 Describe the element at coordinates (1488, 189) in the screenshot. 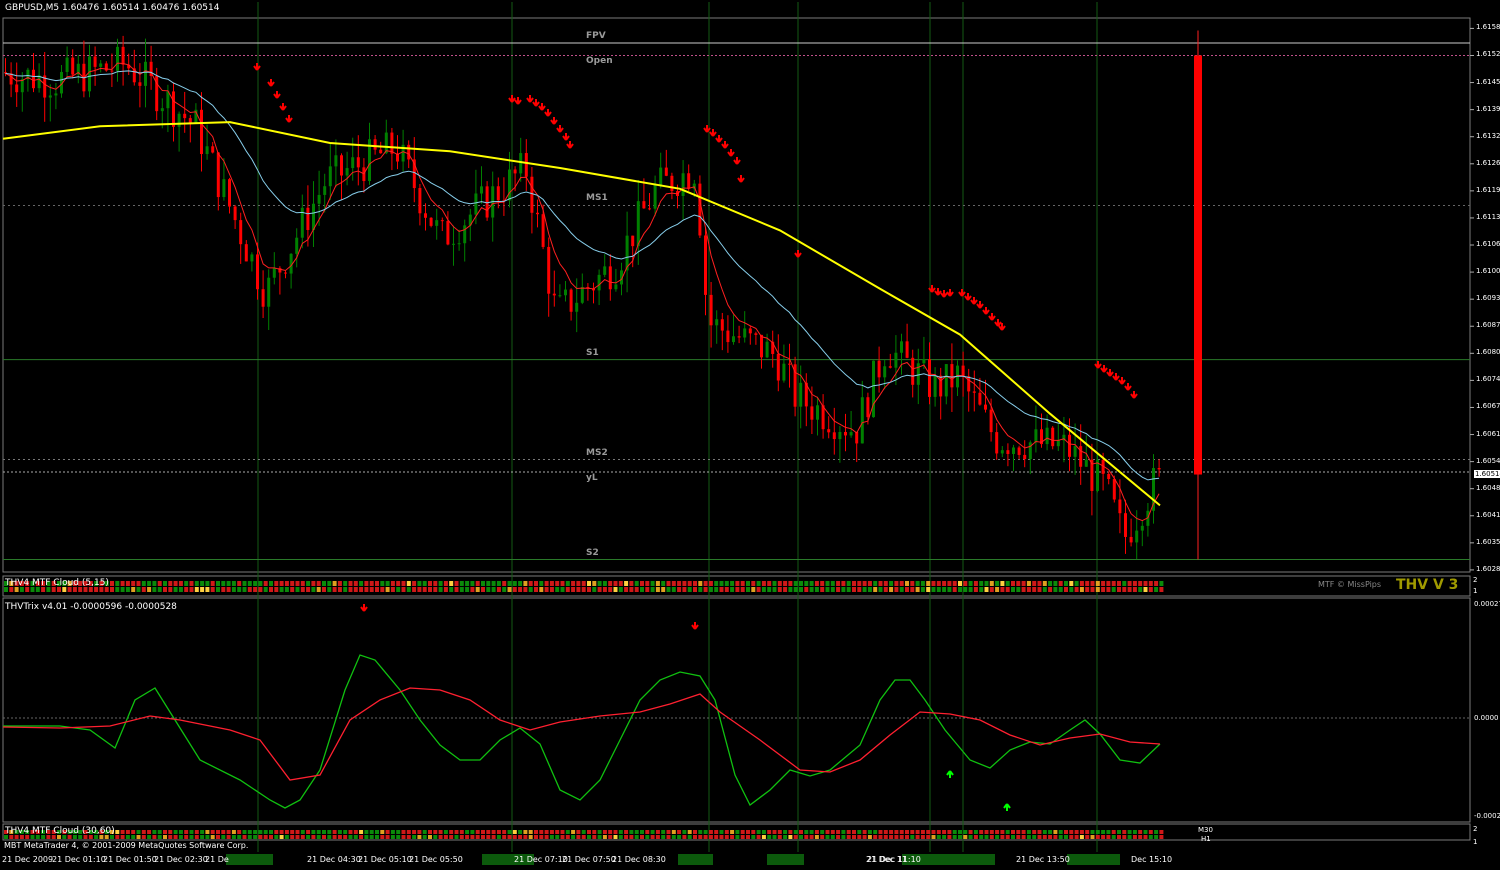

I see `price-axis-label: 1.61195` at that location.